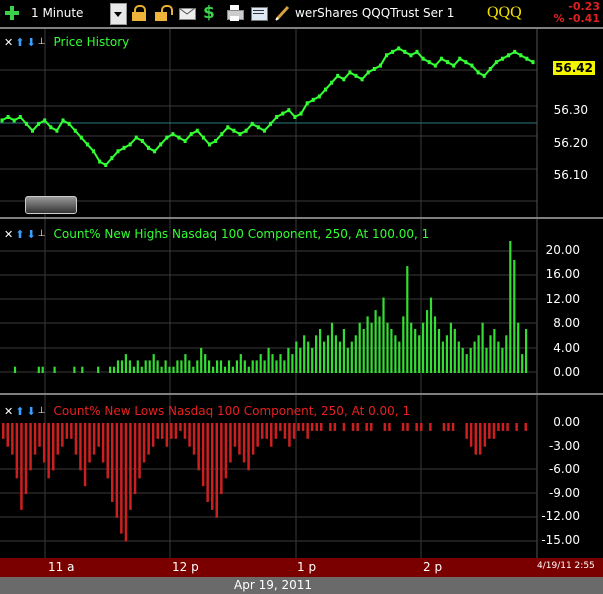 Image resolution: width=603 pixels, height=594 pixels. I want to click on email-icon, so click(187, 13).